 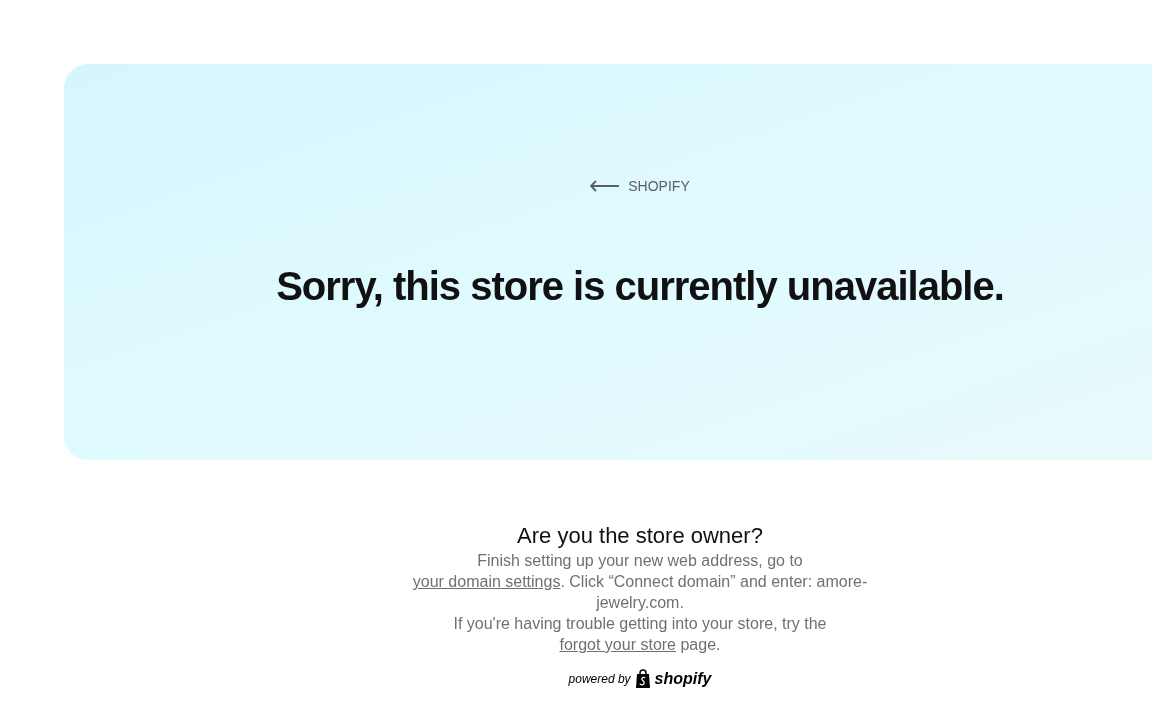 I want to click on back-link: SHOPIFY, so click(x=640, y=186).